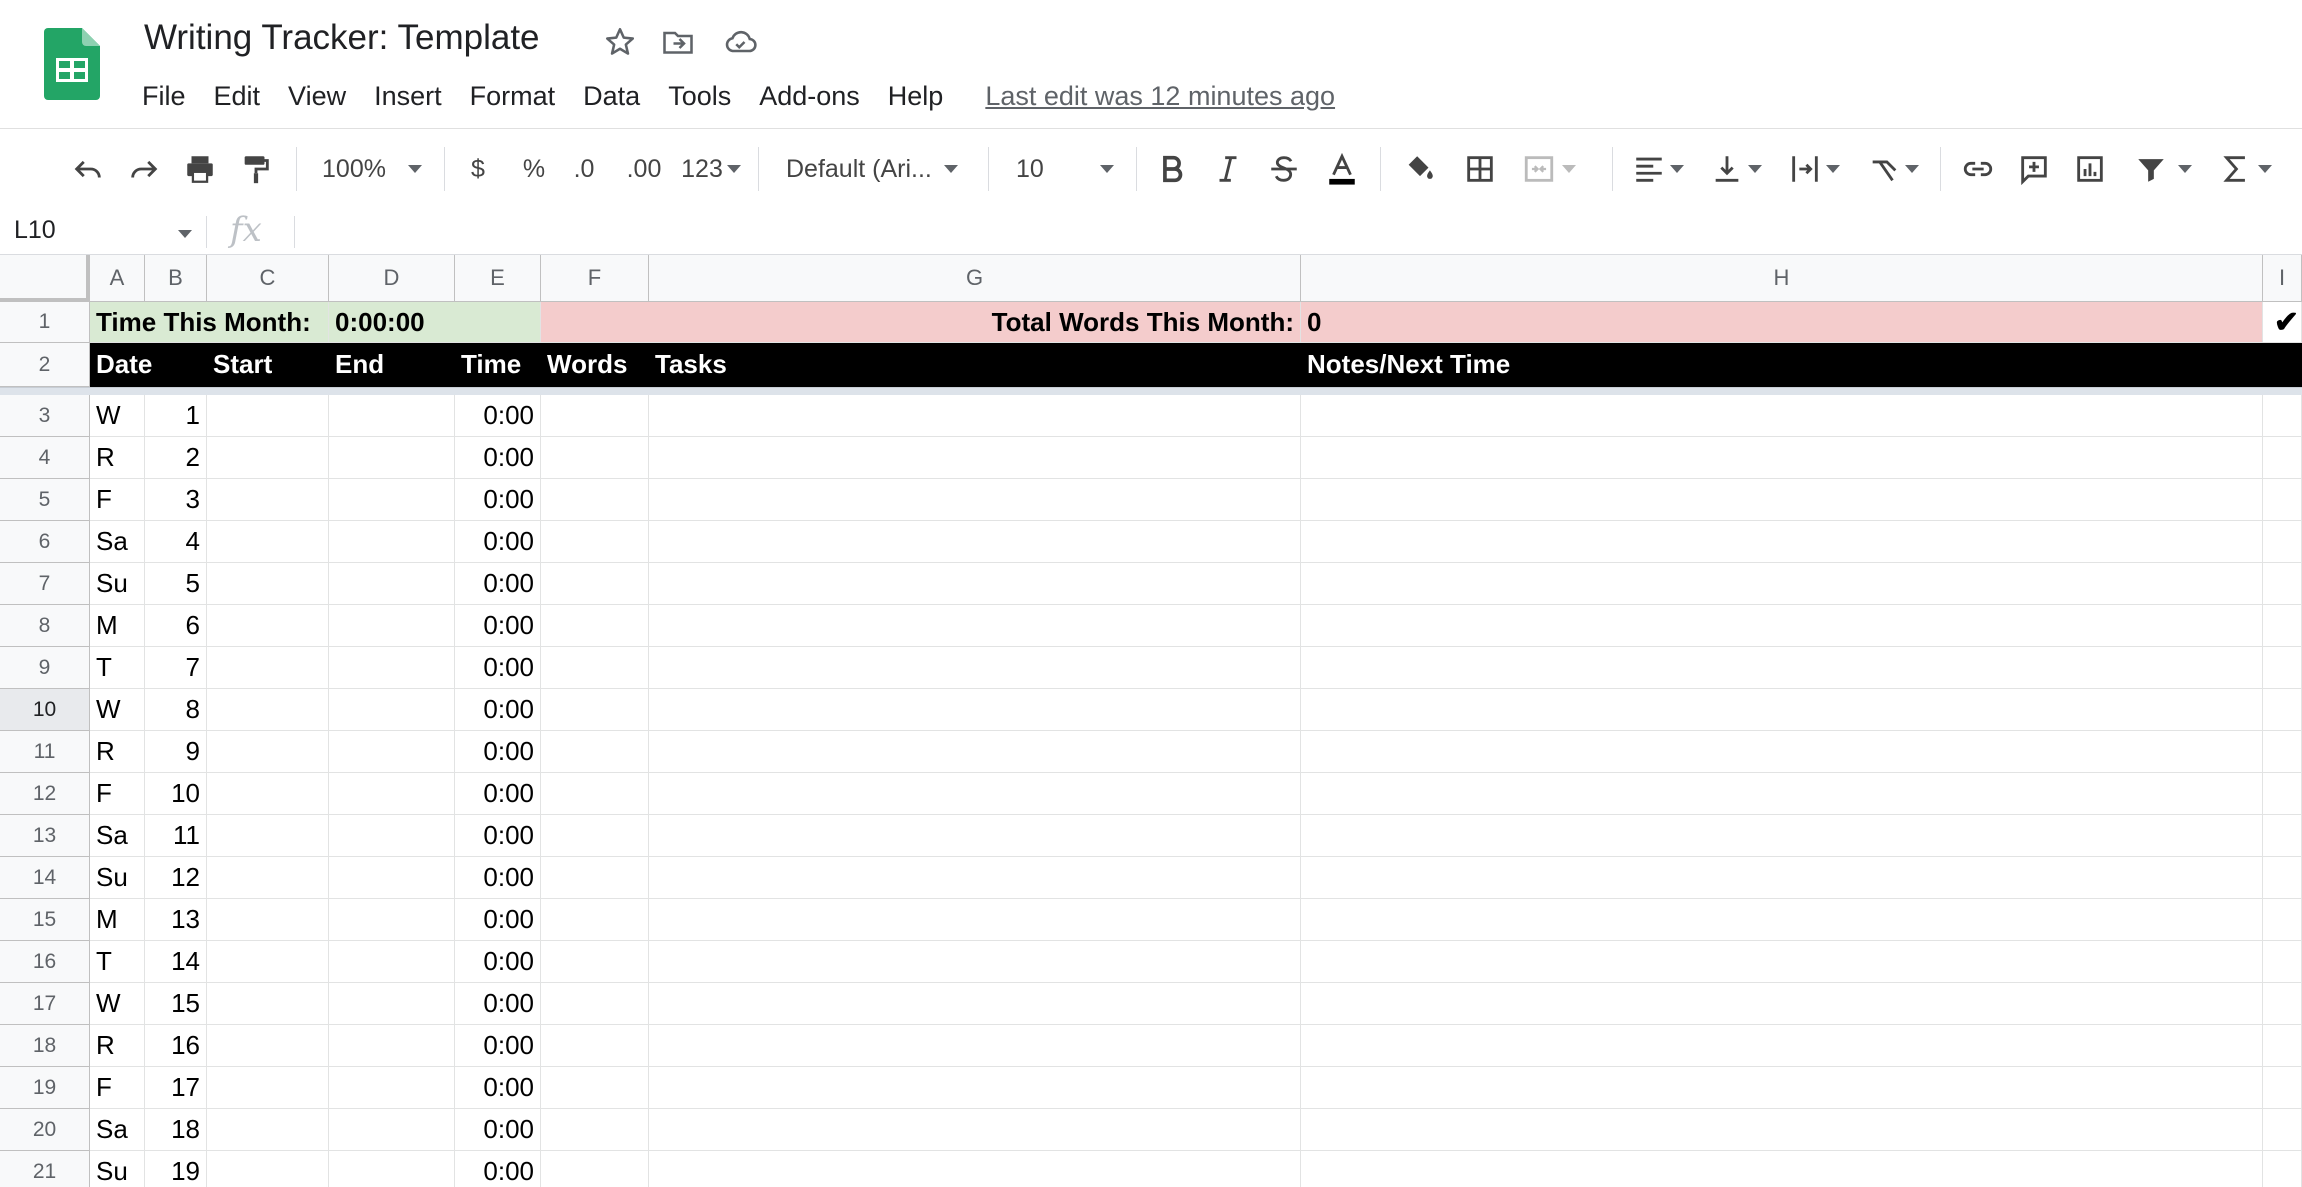  I want to click on cell-day: R, so click(117, 1046).